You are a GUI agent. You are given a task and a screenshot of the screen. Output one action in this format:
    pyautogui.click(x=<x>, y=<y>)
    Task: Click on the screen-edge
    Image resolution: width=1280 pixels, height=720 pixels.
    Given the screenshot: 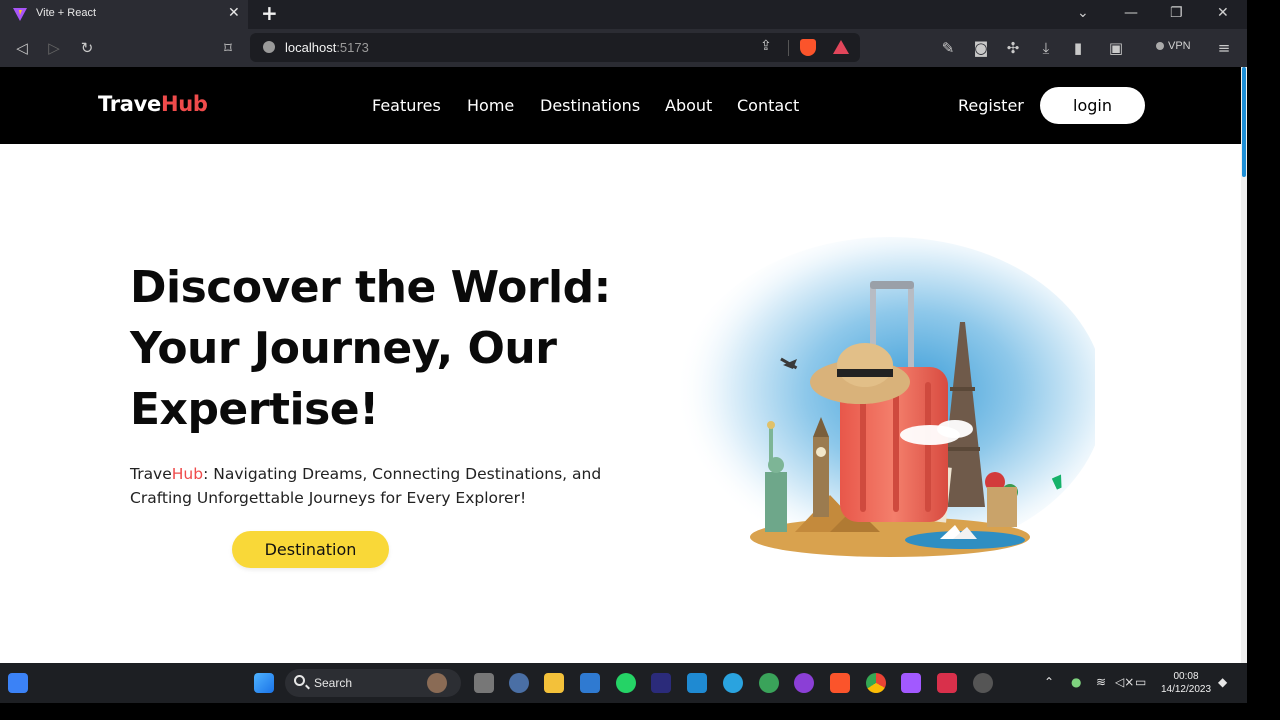 What is the action you would take?
    pyautogui.click(x=1263, y=360)
    